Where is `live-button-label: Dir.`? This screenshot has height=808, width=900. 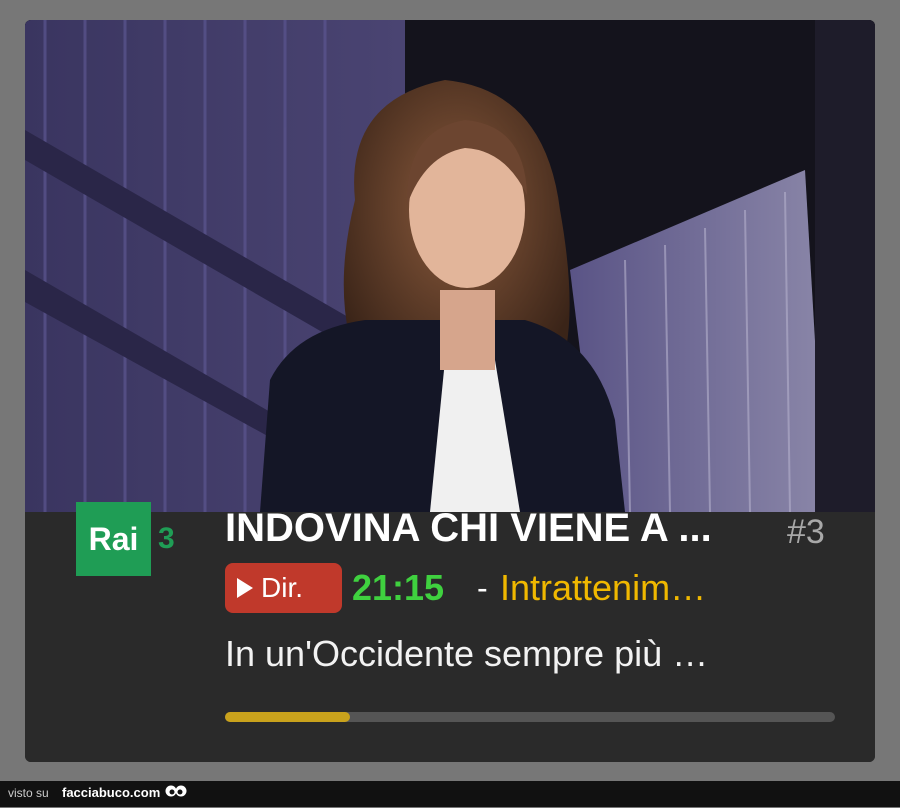
live-button-label: Dir. is located at coordinates (282, 587).